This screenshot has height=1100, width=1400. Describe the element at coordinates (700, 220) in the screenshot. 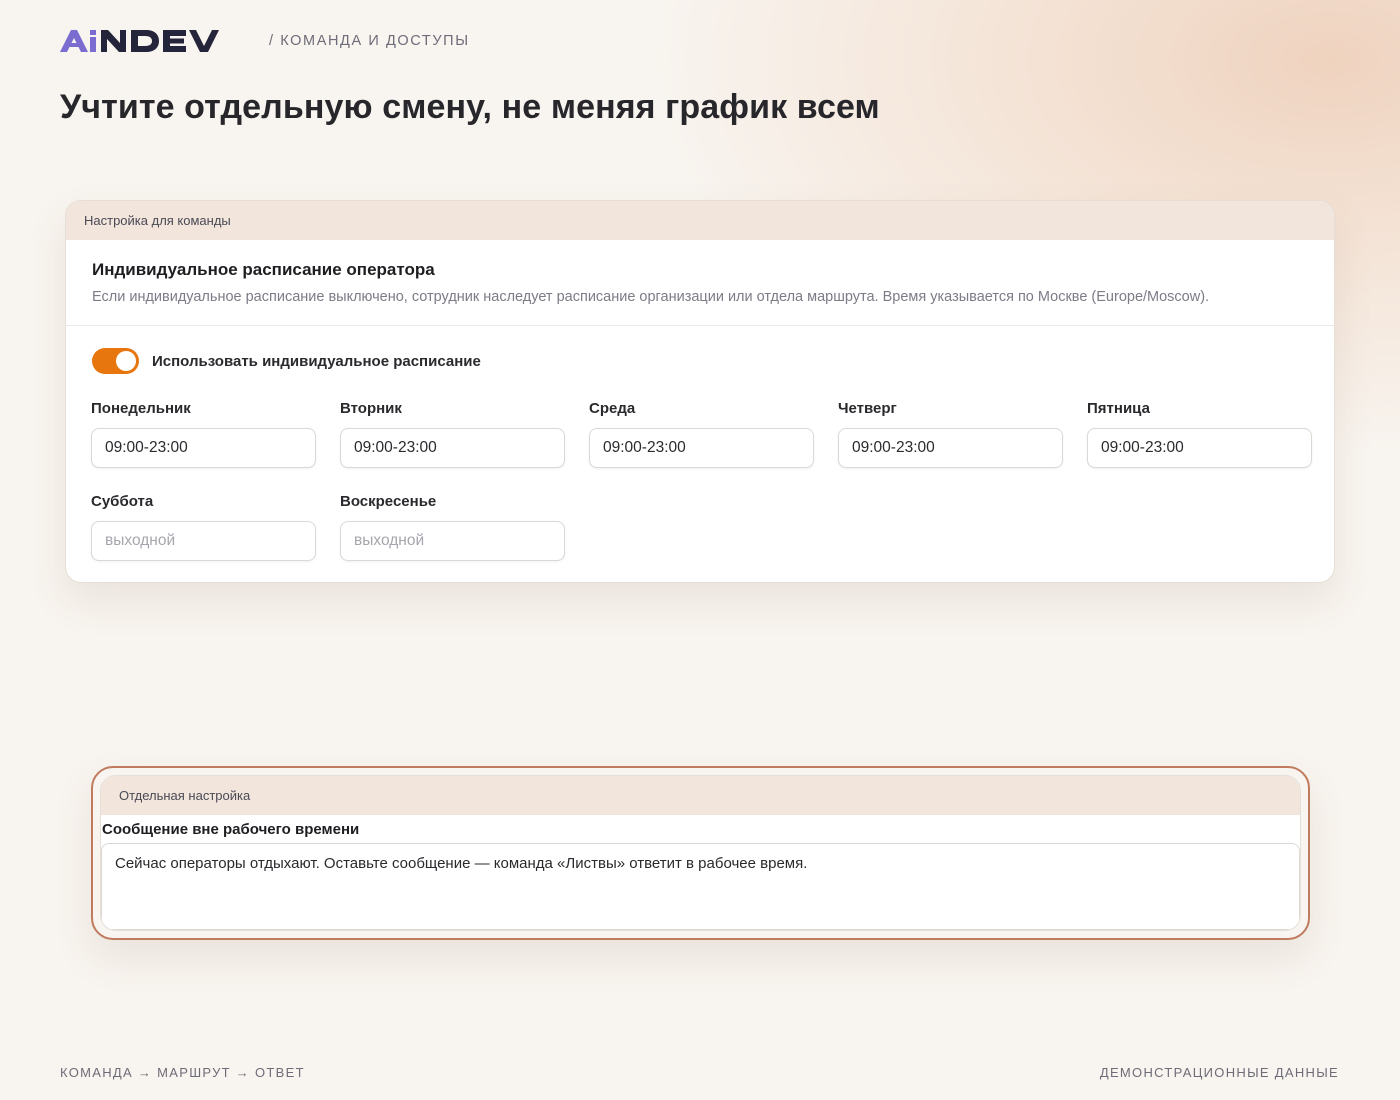

I see `schedule-card-tab: Настройка для команды` at that location.